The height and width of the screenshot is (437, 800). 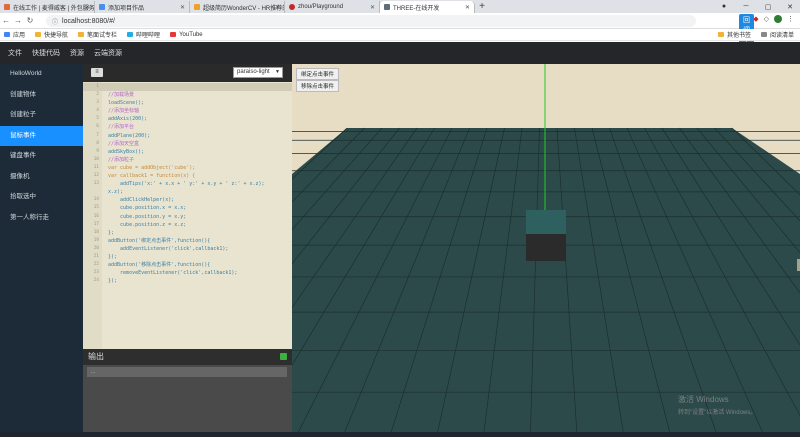 What do you see at coordinates (97, 103) in the screenshot?
I see `line-number: 3` at bounding box center [97, 103].